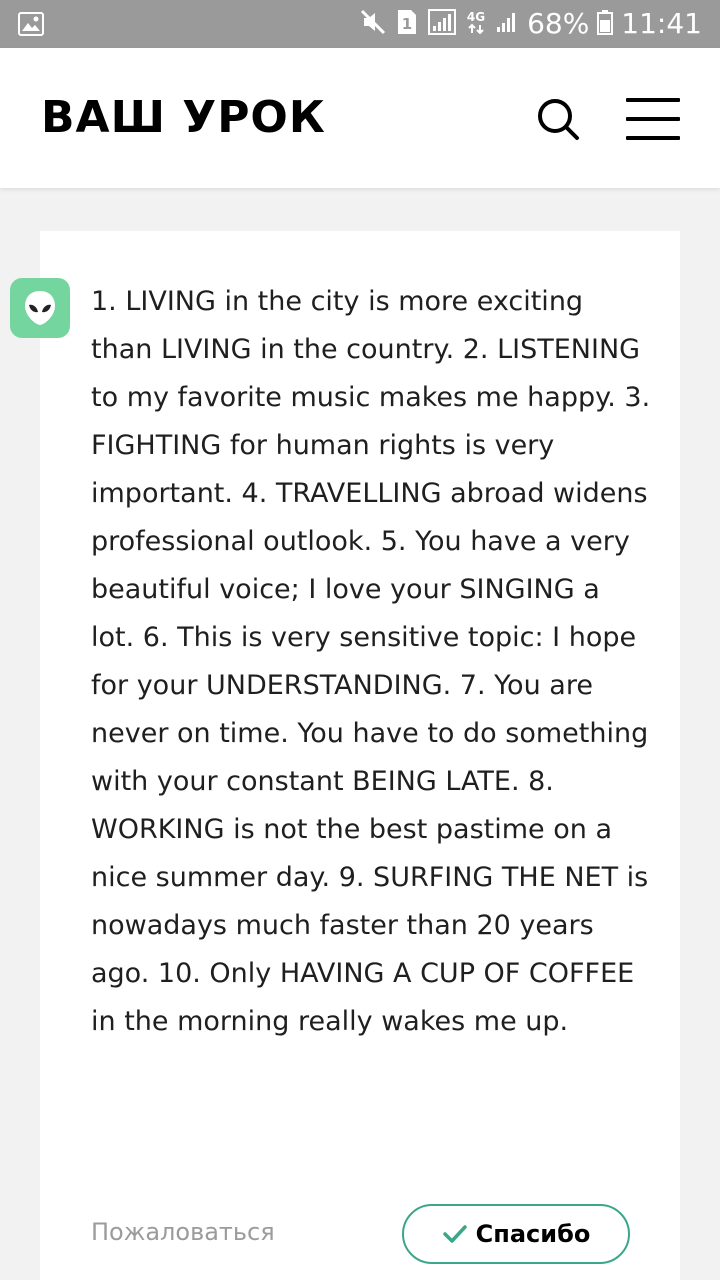  Describe the element at coordinates (661, 23) in the screenshot. I see `clock: 11:41` at that location.